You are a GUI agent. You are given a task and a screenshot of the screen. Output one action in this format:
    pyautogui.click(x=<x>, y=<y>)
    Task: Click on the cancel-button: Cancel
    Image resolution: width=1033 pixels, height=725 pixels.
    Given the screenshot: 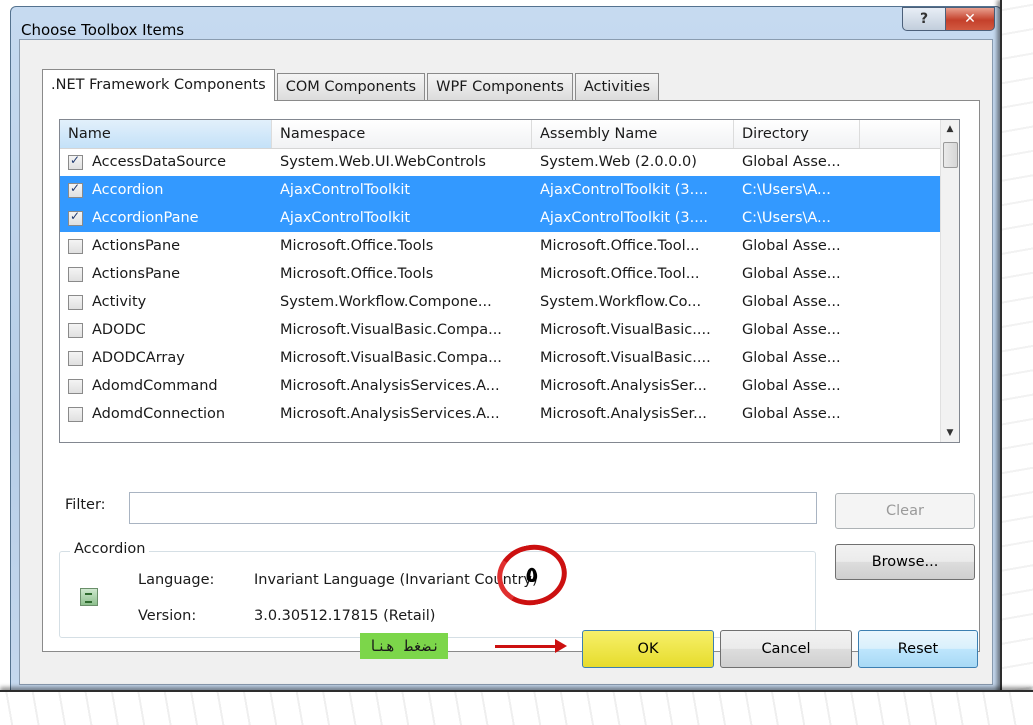 What is the action you would take?
    pyautogui.click(x=786, y=649)
    